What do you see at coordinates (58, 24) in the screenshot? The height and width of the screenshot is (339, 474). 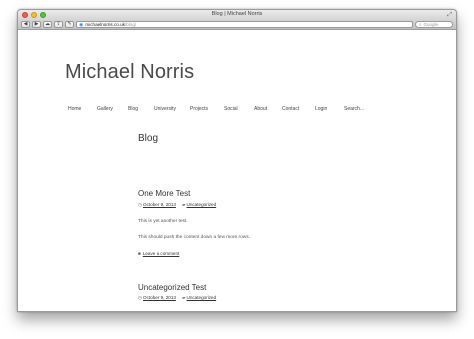 I see `share-icon: ⇪` at bounding box center [58, 24].